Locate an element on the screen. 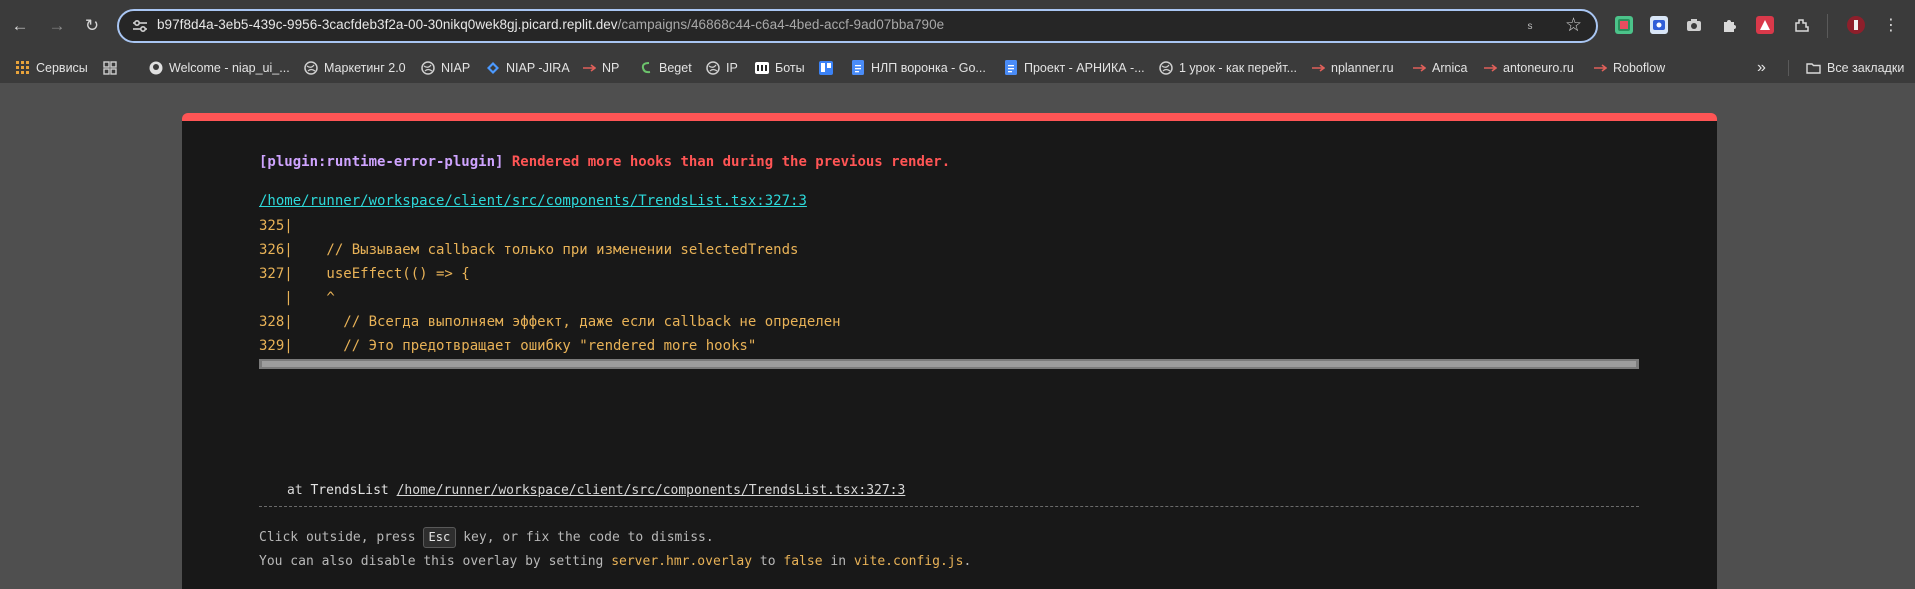 The height and width of the screenshot is (589, 1915). bookmarks-more-button: » is located at coordinates (1761, 67).